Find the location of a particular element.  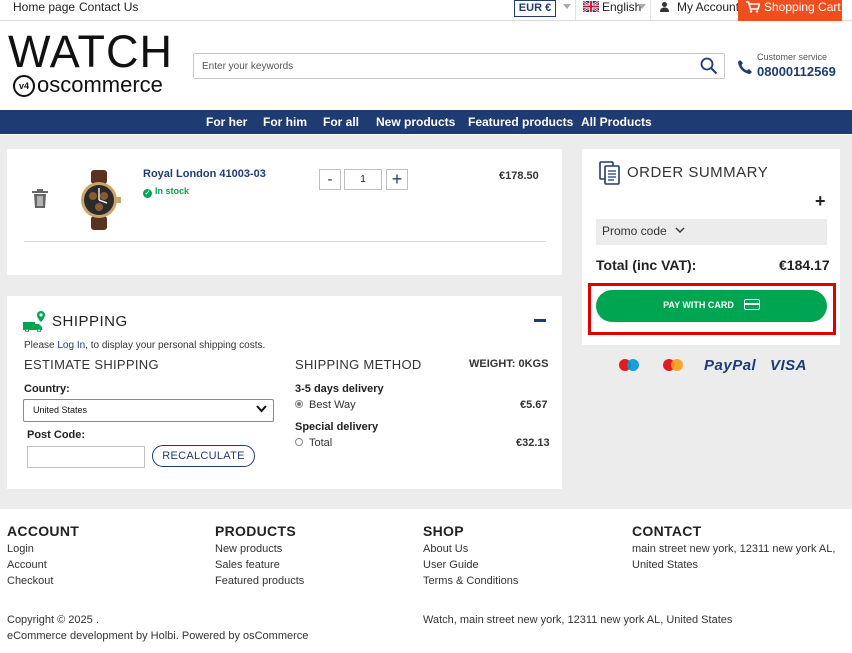

post-code-input is located at coordinates (86, 457).